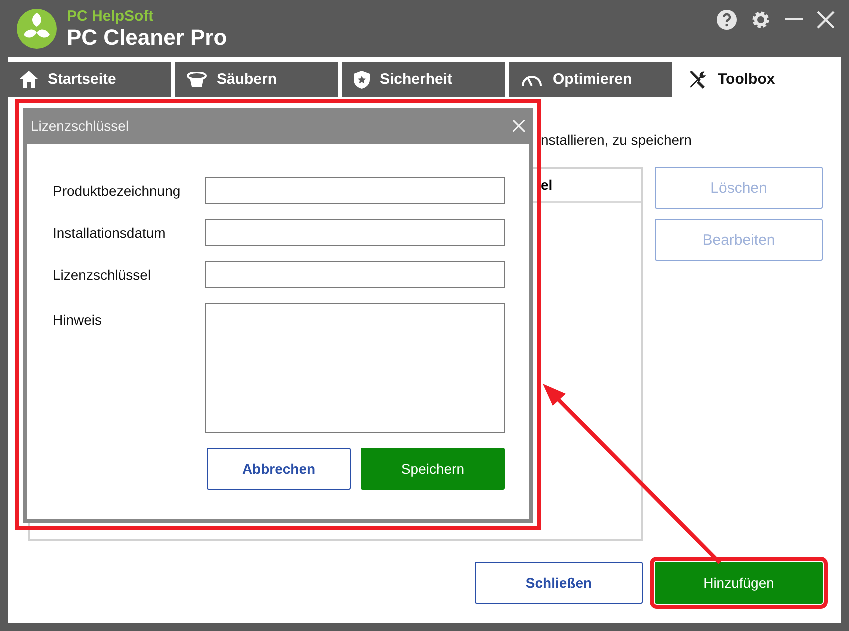  What do you see at coordinates (80, 126) in the screenshot?
I see `dialog-title: Lizenzschlüssel` at bounding box center [80, 126].